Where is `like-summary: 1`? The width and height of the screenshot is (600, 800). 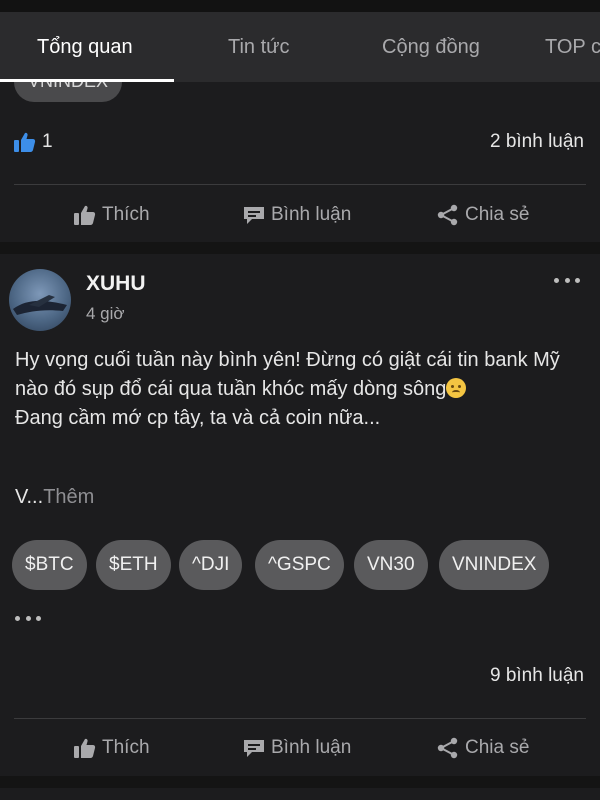 like-summary: 1 is located at coordinates (33, 142).